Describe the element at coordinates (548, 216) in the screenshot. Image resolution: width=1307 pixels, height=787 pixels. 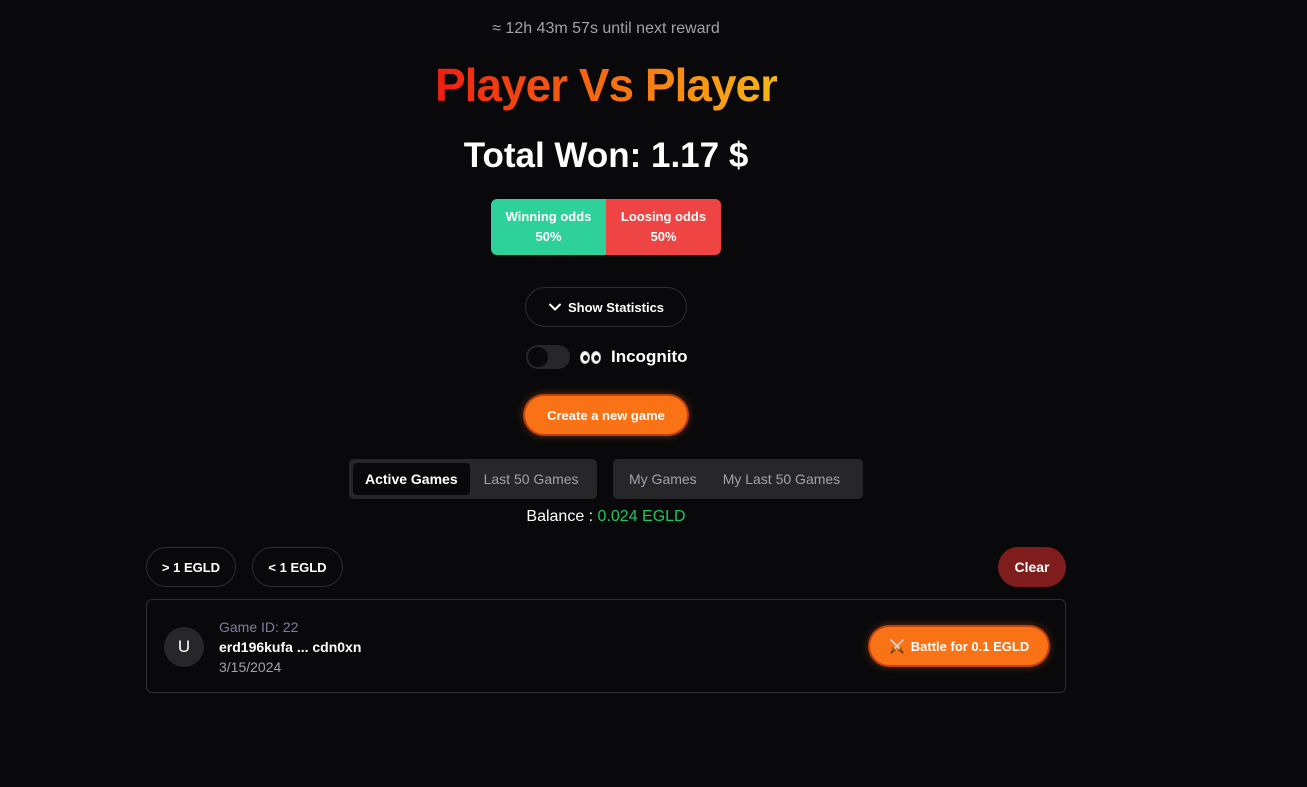
I see `winning-odds-label: Winning odds` at that location.